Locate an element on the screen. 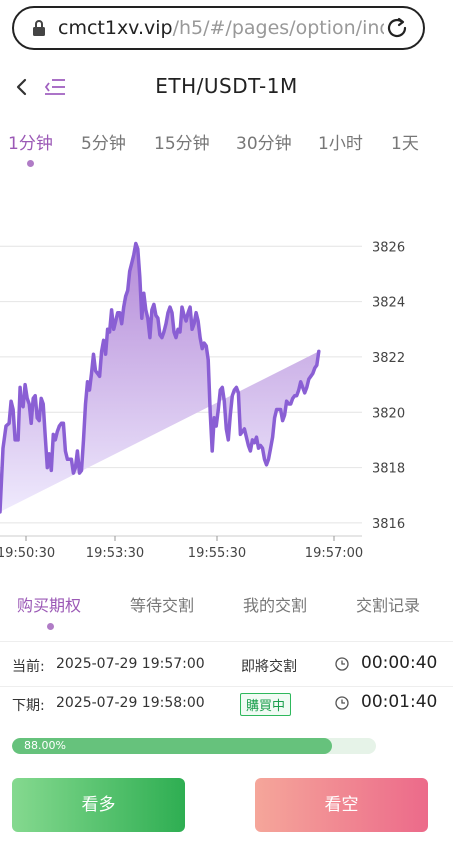 The image size is (453, 848). current-countdown: 00:00:40 is located at coordinates (399, 663).